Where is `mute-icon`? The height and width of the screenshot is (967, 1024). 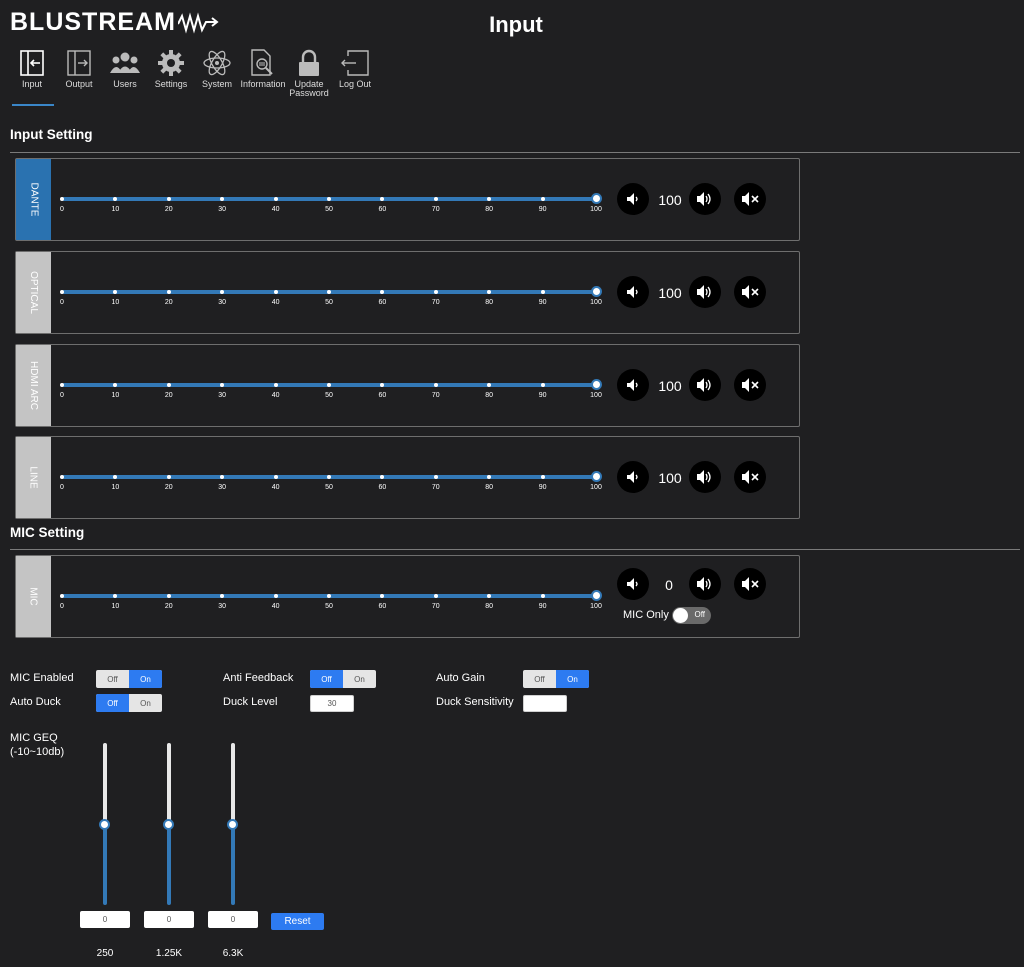
mute-icon is located at coordinates (750, 292).